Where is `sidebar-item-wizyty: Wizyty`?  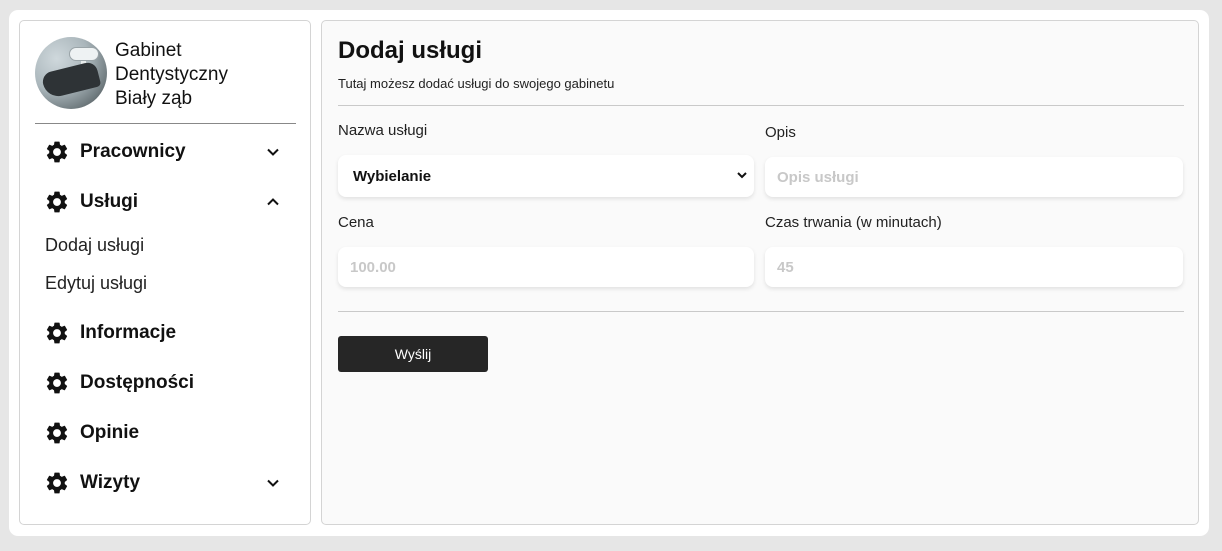
sidebar-item-wizyty: Wizyty is located at coordinates (169, 483).